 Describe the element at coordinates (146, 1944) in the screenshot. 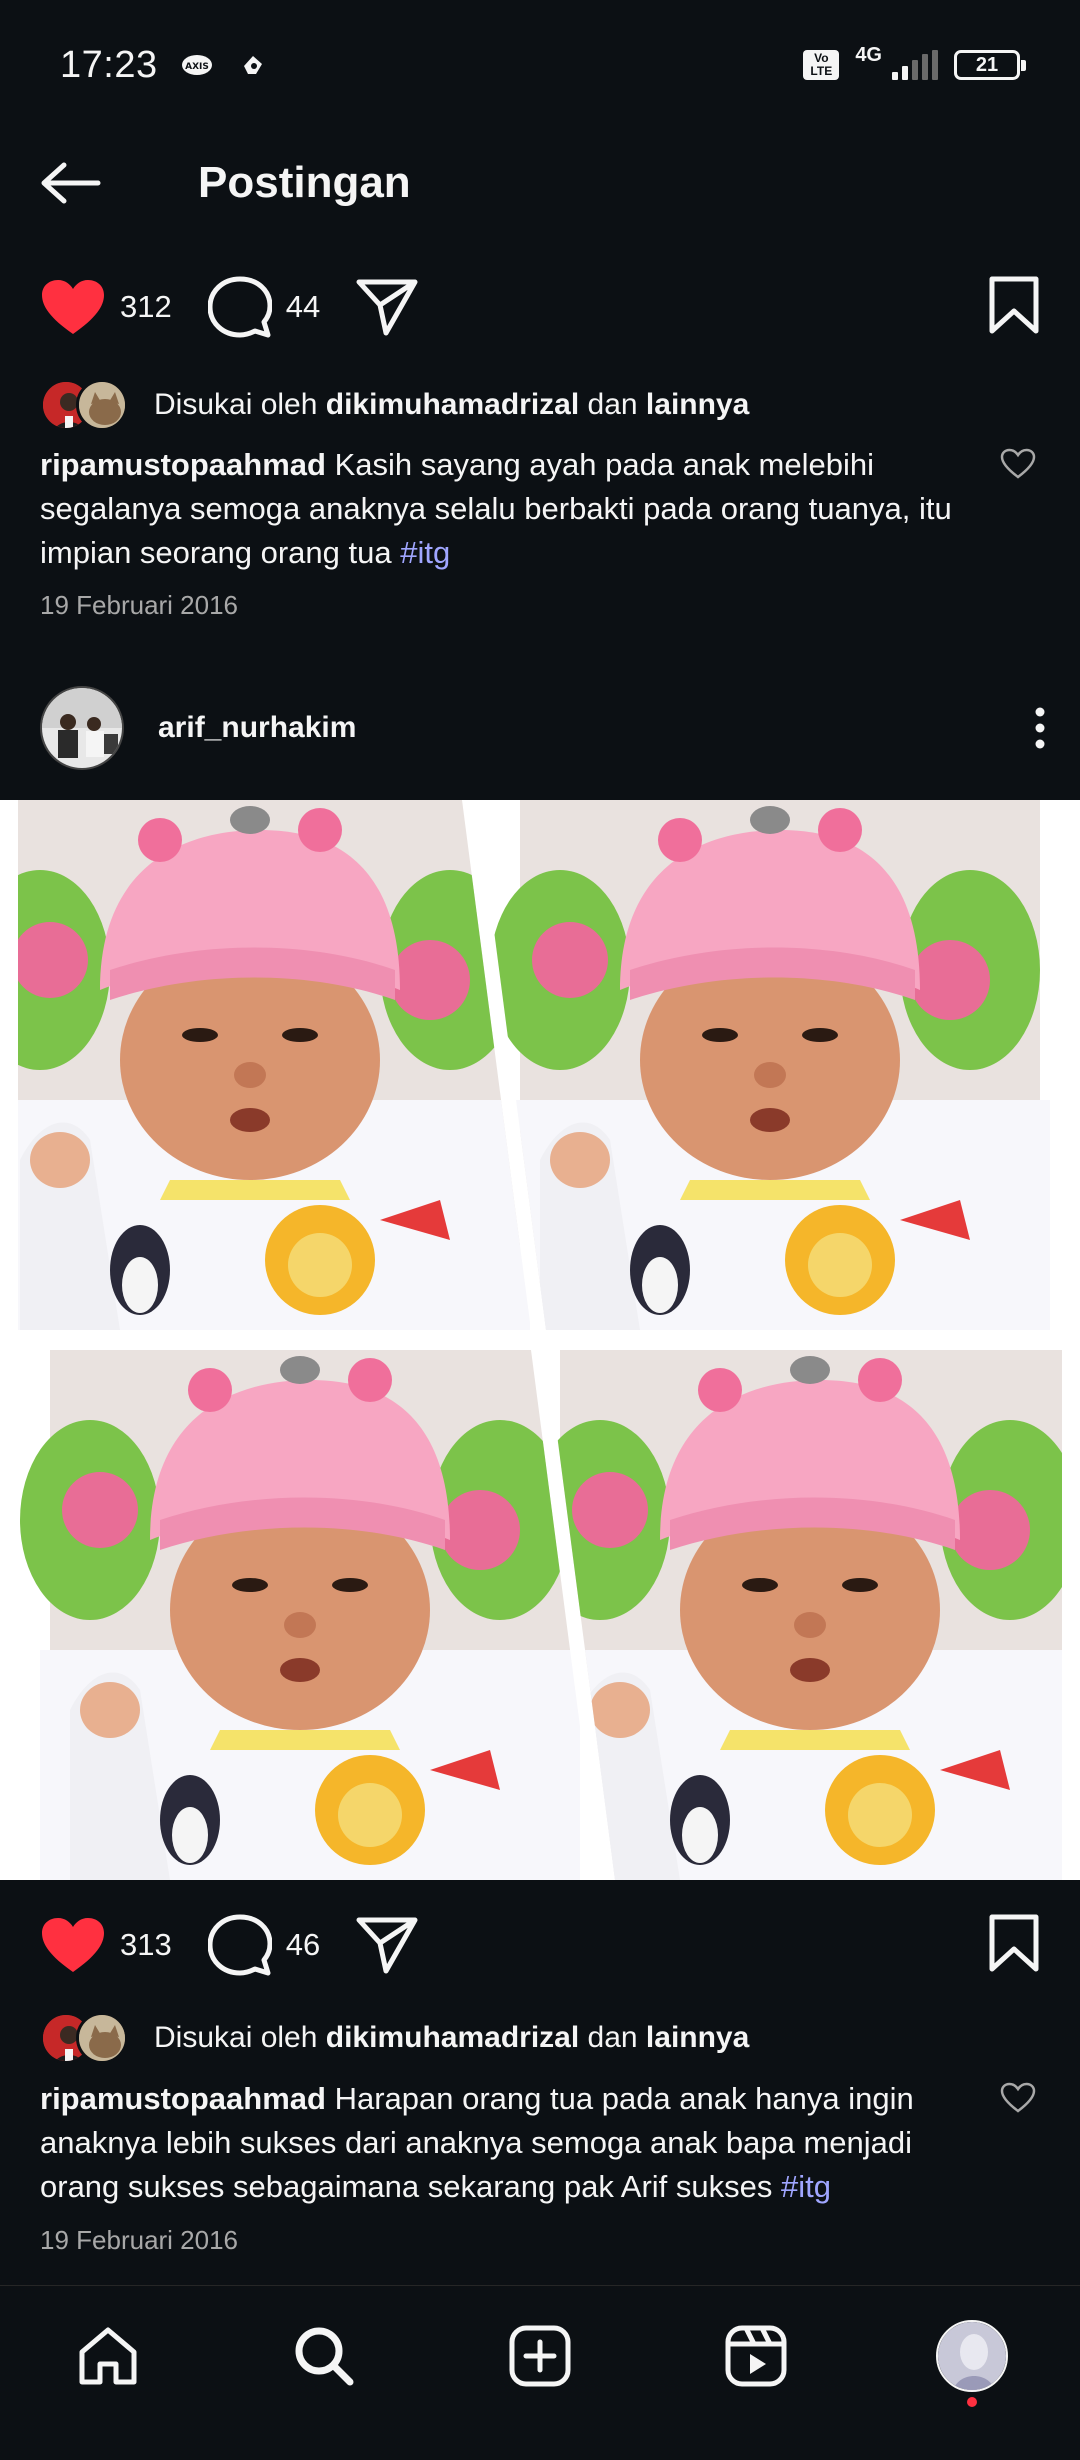

I see `post2-like-count: 313` at that location.